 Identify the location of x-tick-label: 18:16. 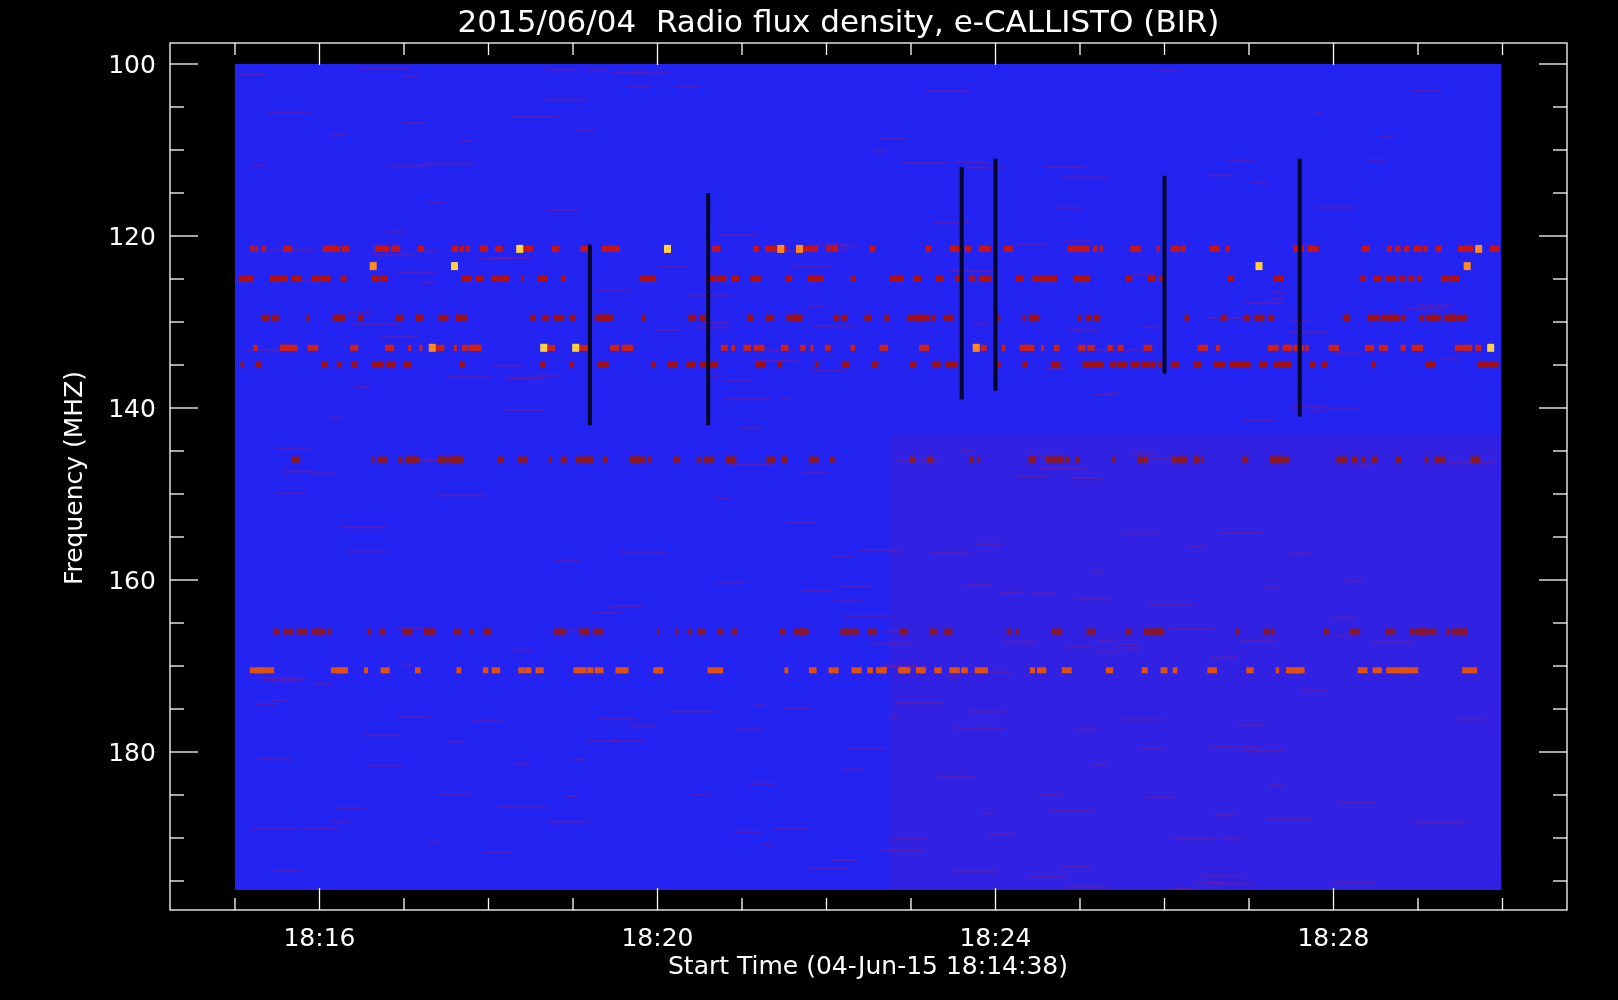
(319, 937).